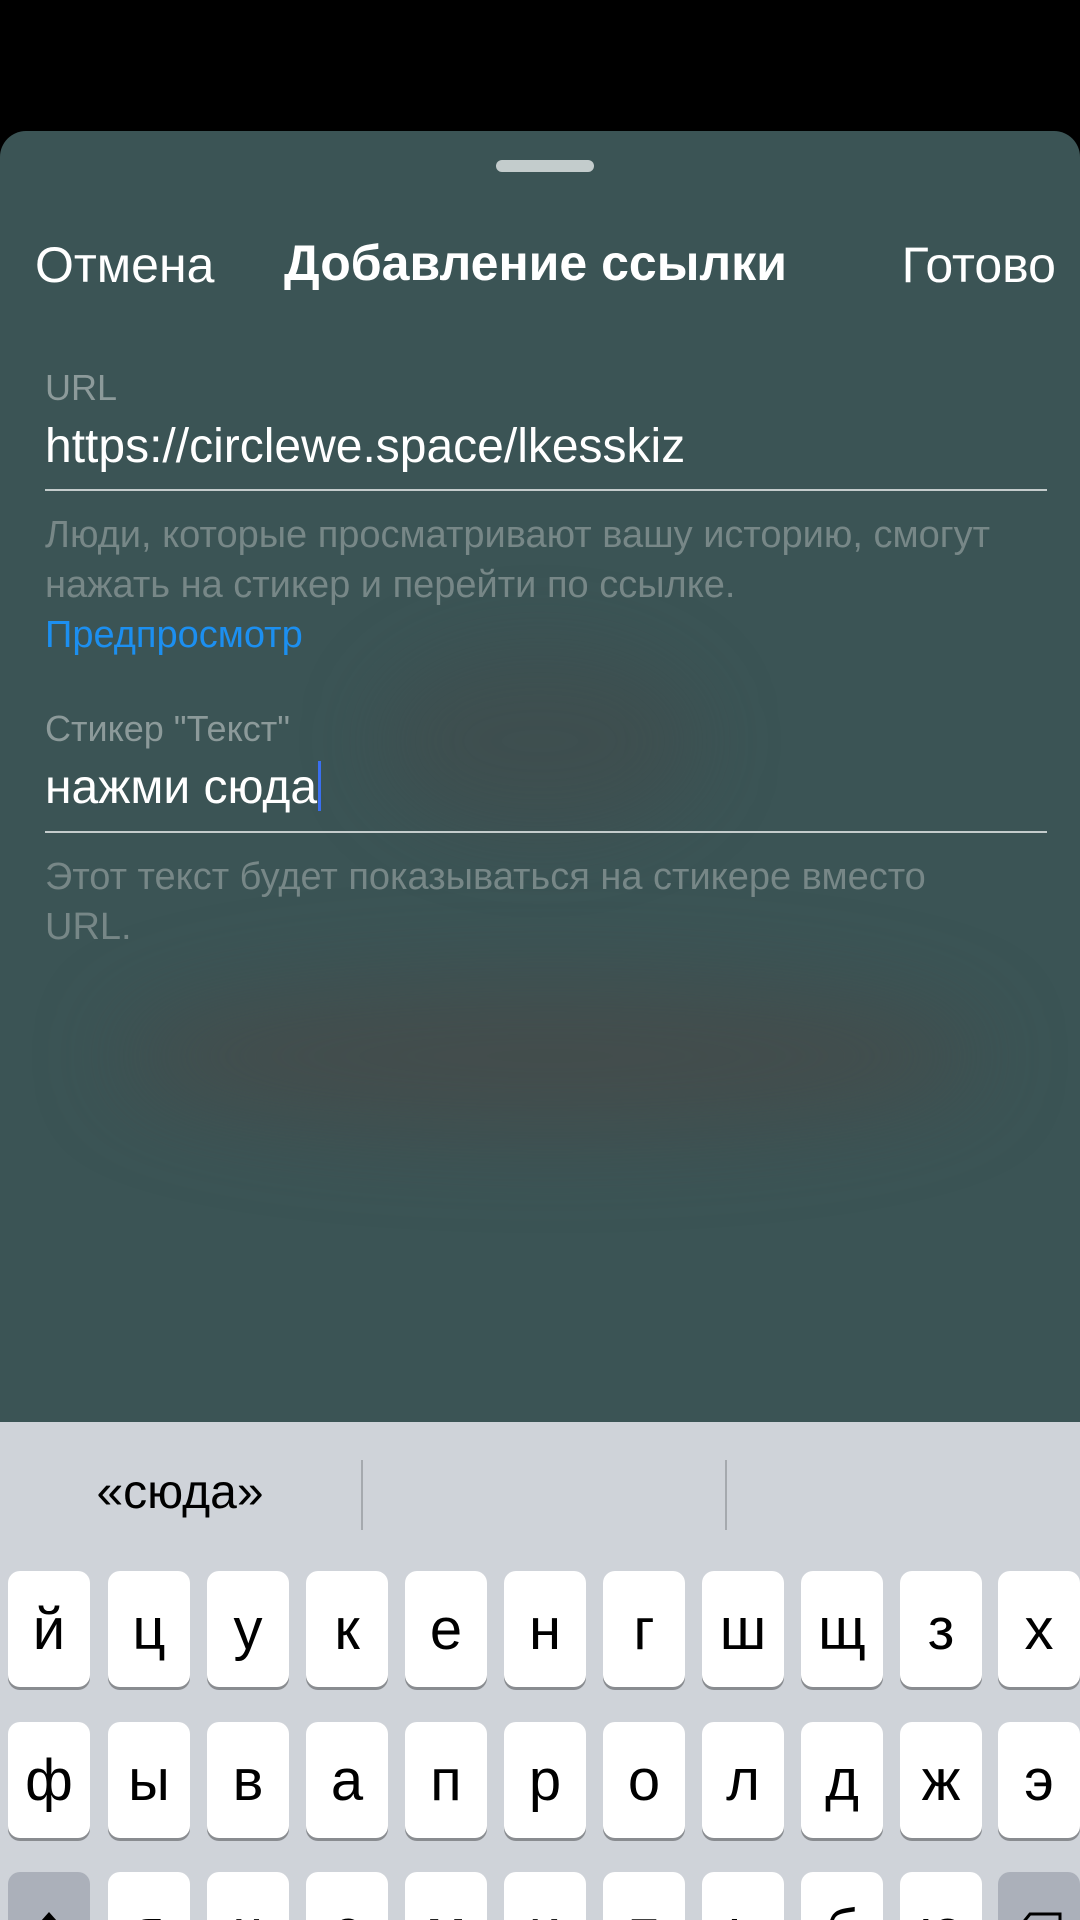 The image size is (1080, 1920). What do you see at coordinates (149, 1780) in the screenshot?
I see `key: ы` at bounding box center [149, 1780].